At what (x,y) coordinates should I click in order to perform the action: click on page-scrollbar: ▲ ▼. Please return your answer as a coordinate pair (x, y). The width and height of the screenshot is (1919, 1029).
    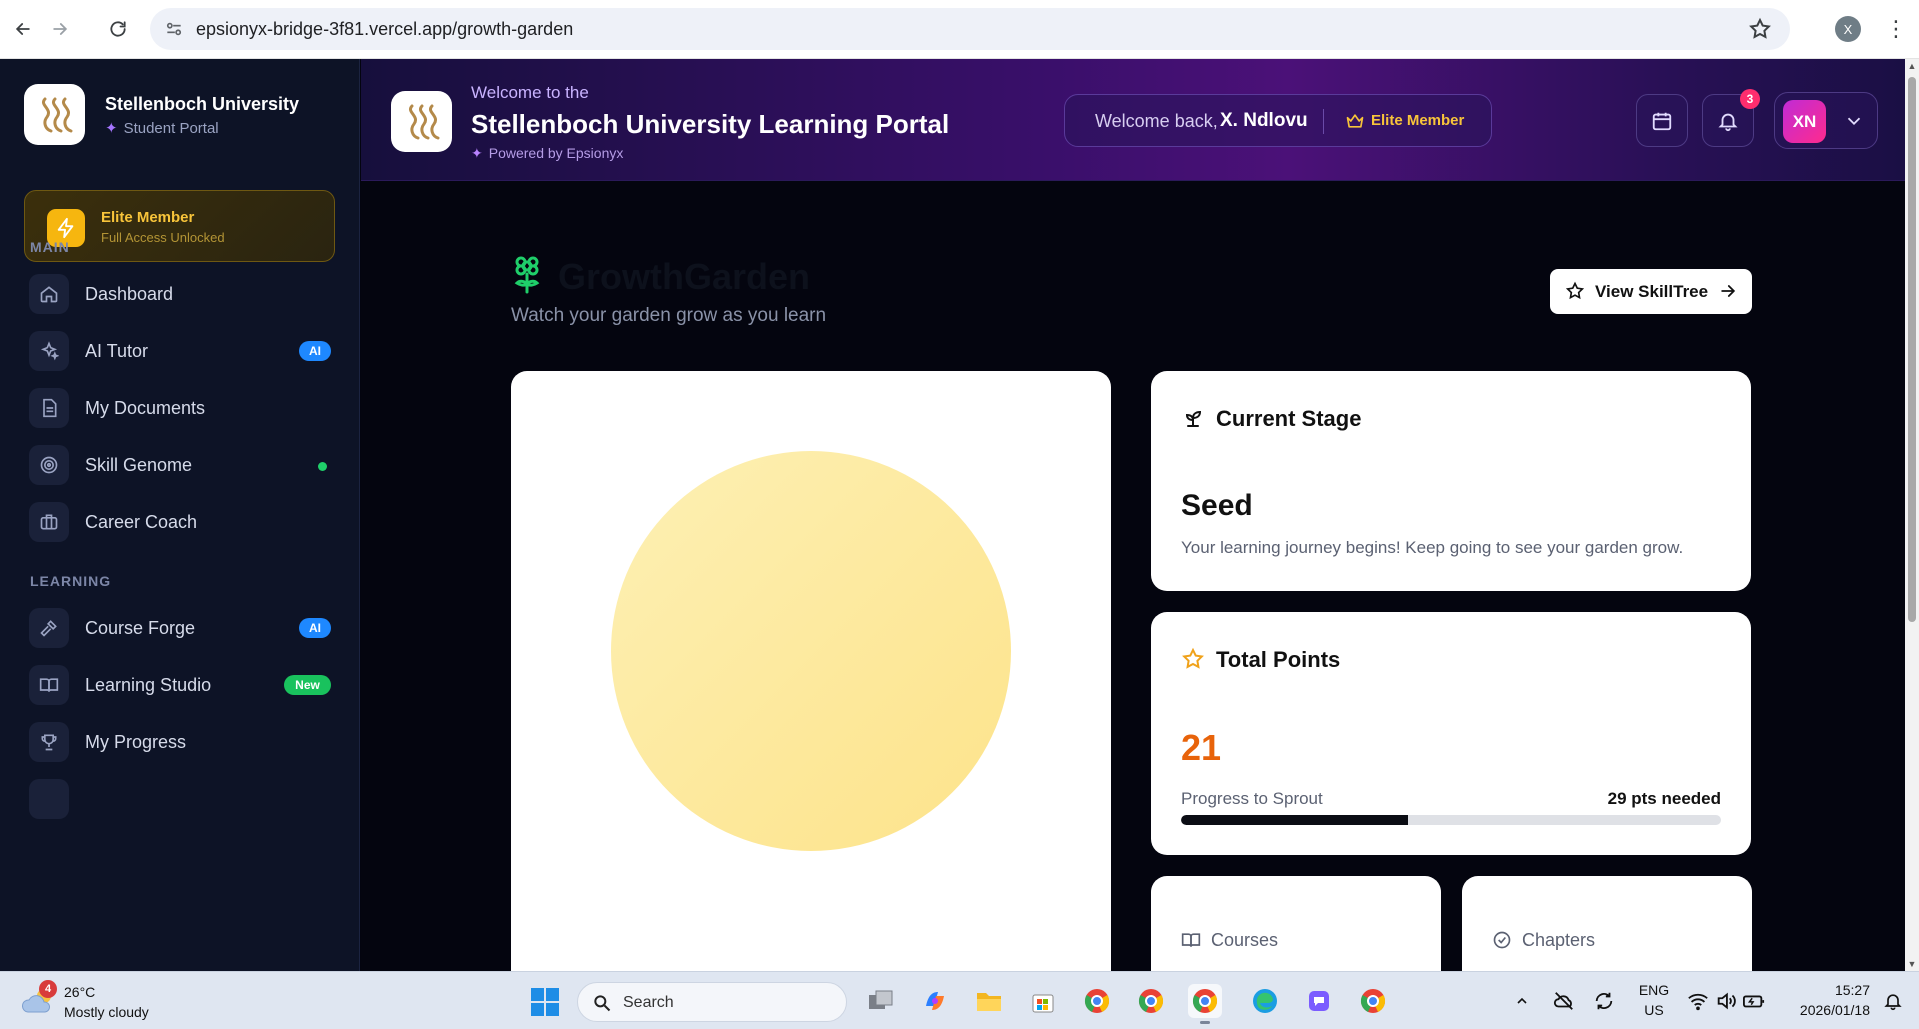
    Looking at the image, I should click on (1912, 515).